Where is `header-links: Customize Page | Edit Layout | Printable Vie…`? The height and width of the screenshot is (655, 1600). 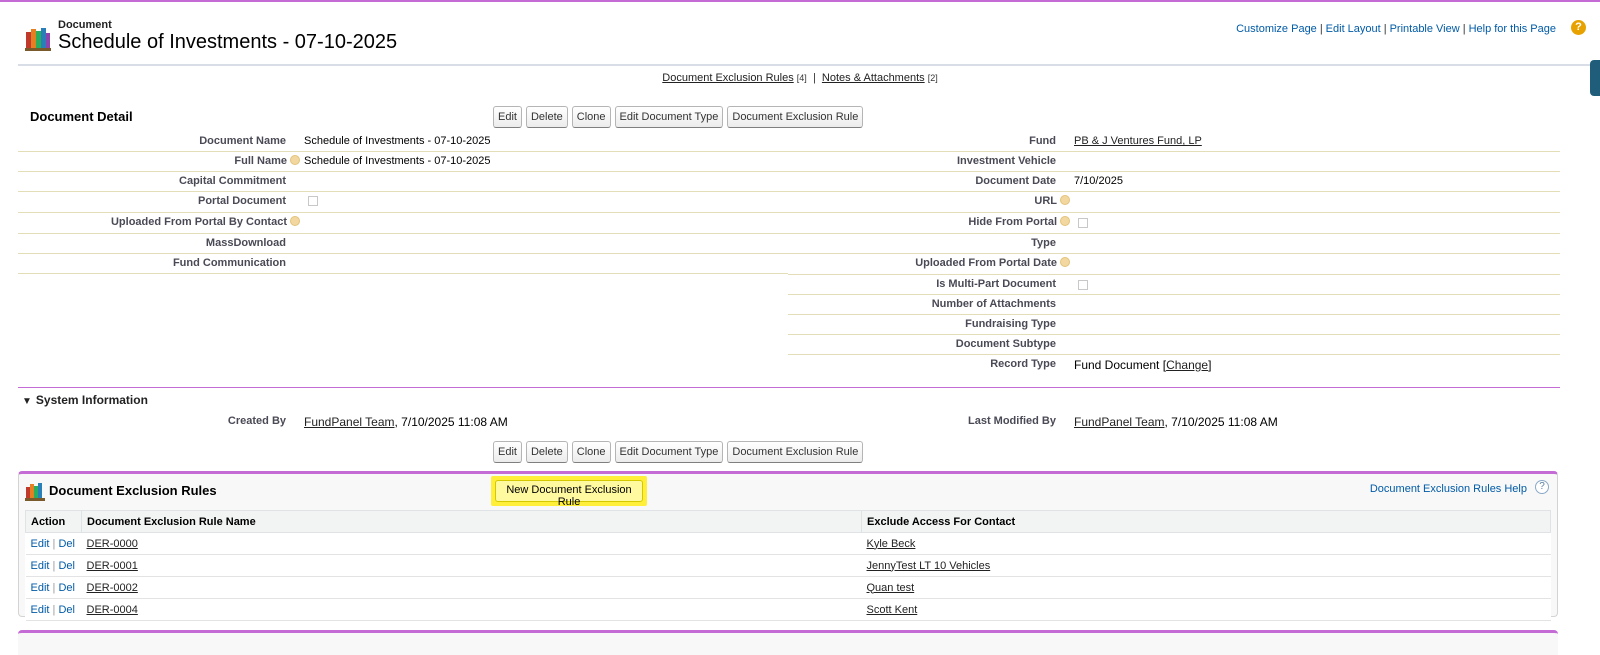
header-links: Customize Page | Edit Layout | Printable Vie… is located at coordinates (1396, 29).